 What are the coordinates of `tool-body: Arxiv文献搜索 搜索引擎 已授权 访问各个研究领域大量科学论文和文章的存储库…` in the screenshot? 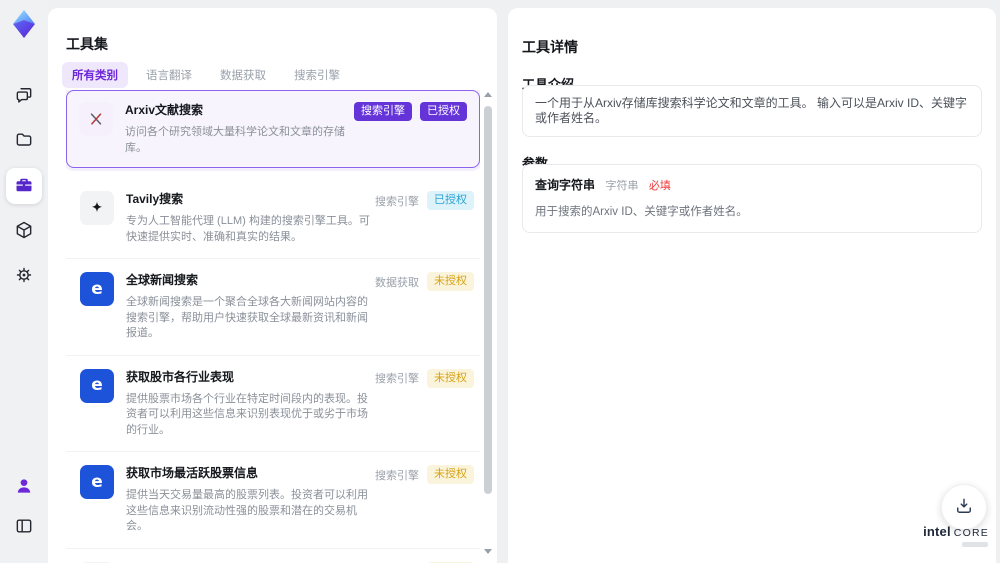 It's located at (296, 129).